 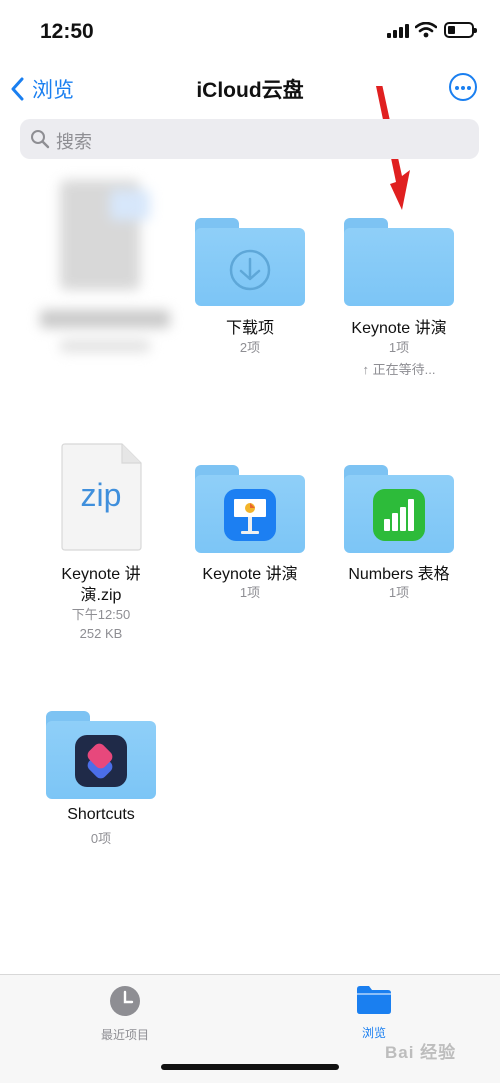 I want to click on more-options-button, so click(x=463, y=87).